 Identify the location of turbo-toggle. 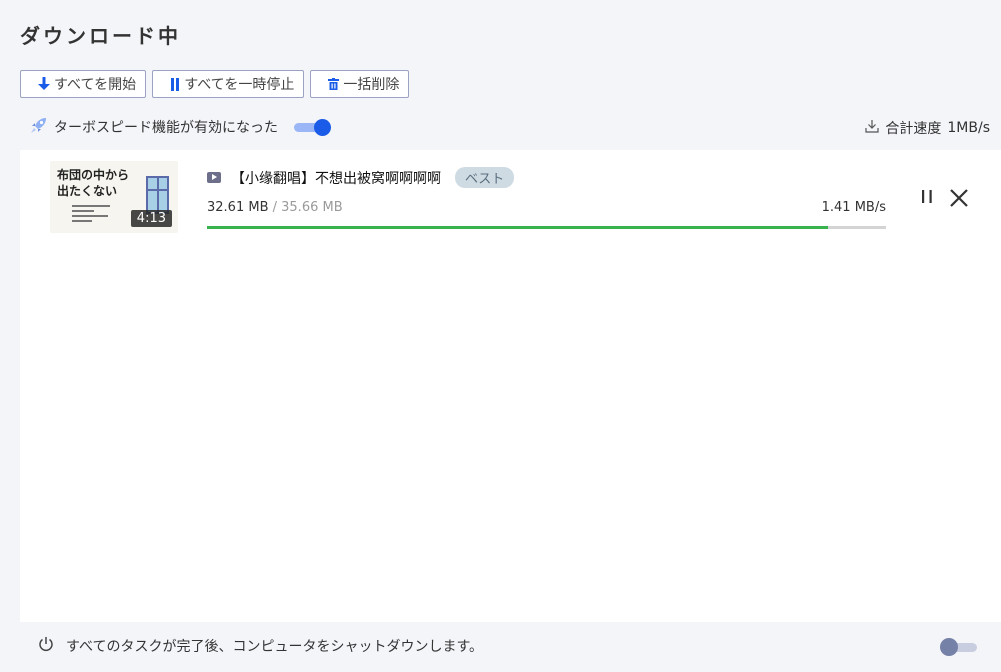
(312, 127).